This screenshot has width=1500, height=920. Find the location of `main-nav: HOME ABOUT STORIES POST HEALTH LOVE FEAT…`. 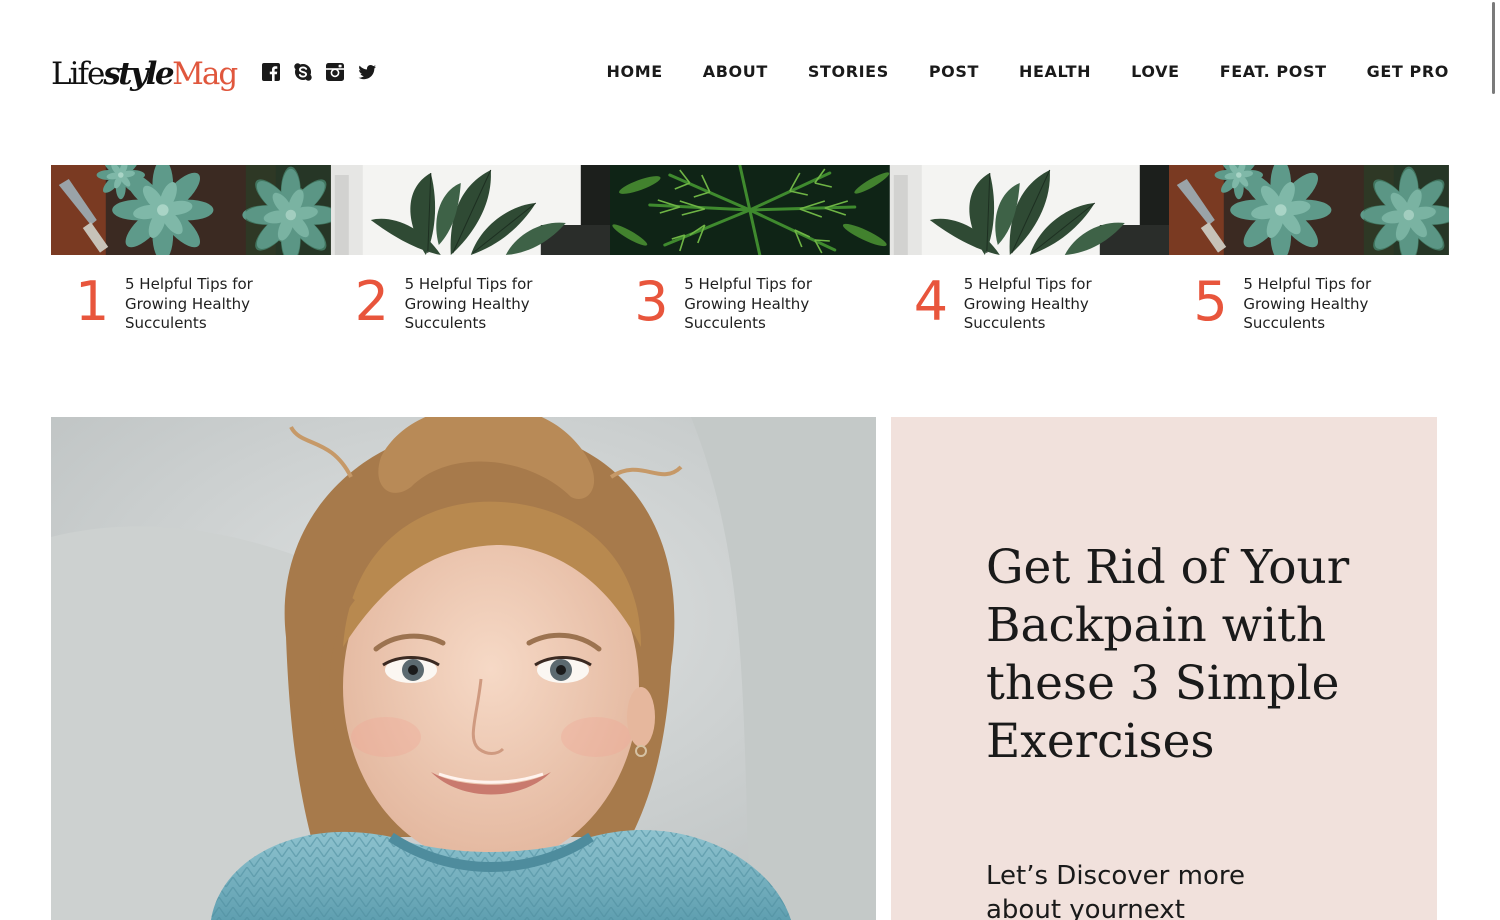

main-nav: HOME ABOUT STORIES POST HEALTH LOVE FEAT… is located at coordinates (1028, 72).